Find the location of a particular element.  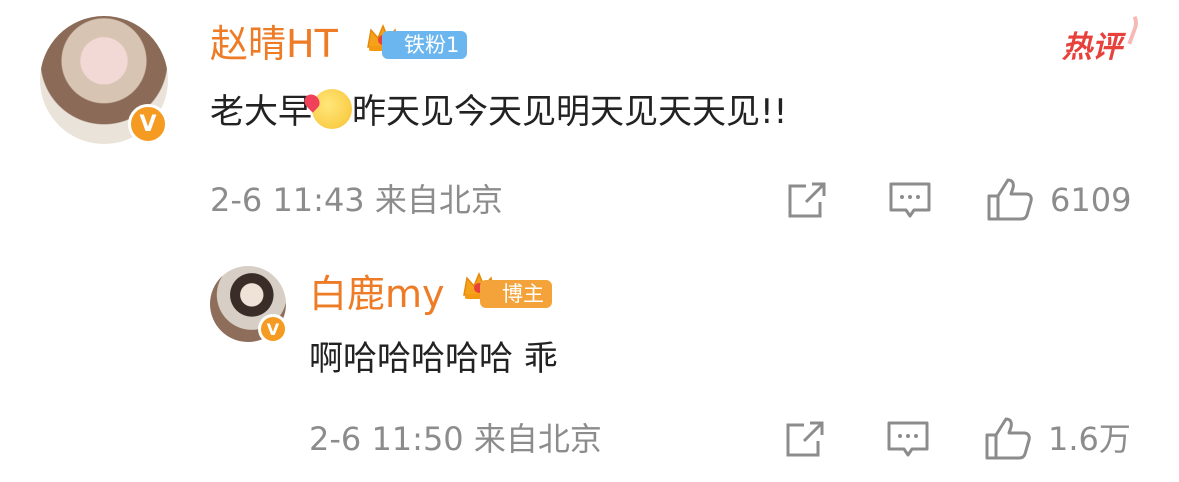

comment-text-after: 昨天见今天见明天见天天见!! is located at coordinates (570, 112).